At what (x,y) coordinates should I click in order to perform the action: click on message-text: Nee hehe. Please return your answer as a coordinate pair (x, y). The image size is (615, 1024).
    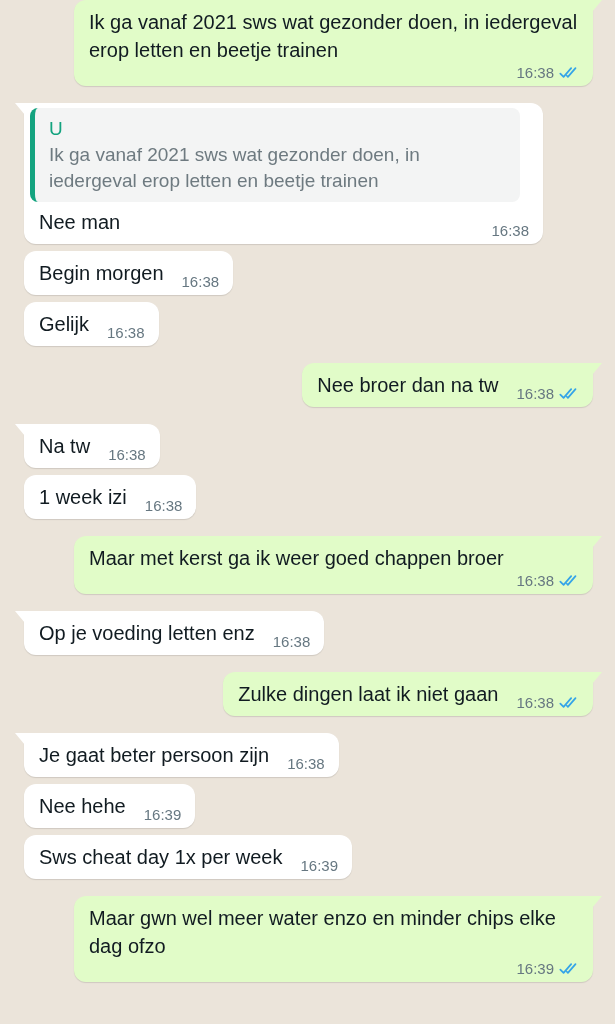
    Looking at the image, I should click on (82, 806).